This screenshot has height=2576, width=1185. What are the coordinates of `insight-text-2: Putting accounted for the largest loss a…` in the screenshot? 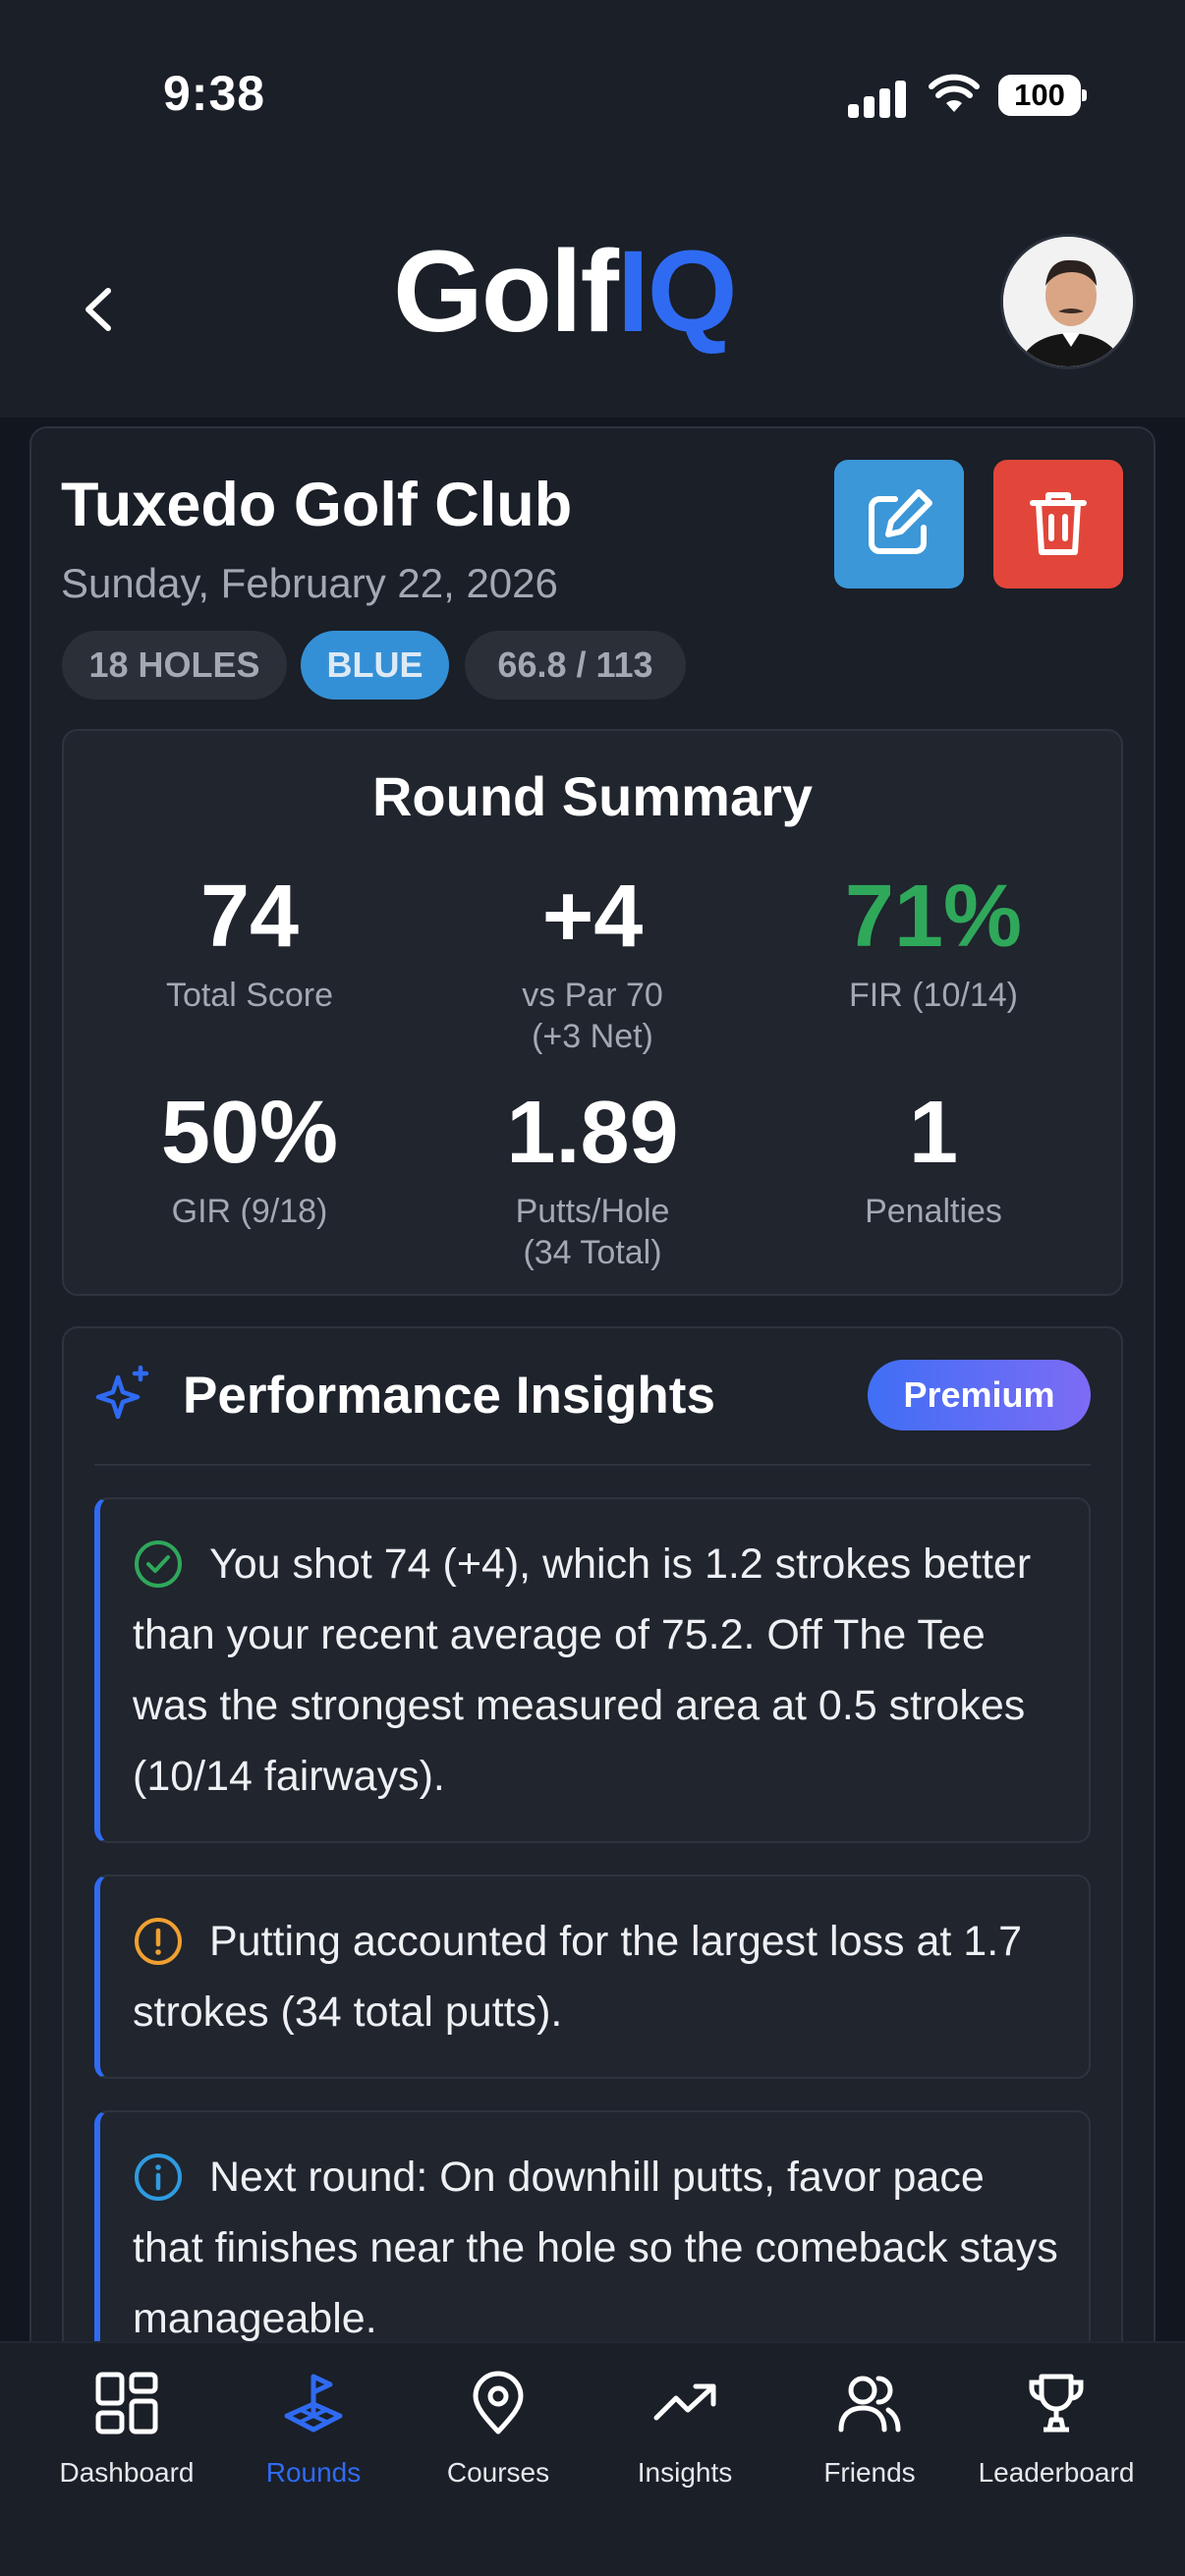 It's located at (578, 1977).